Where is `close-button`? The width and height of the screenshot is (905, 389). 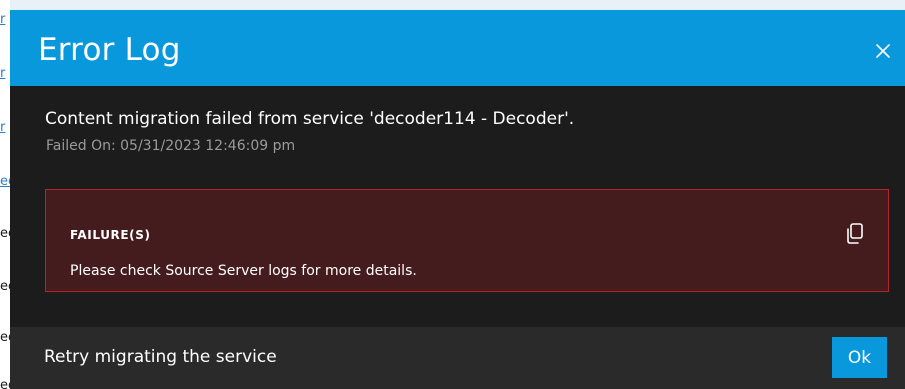 close-button is located at coordinates (883, 51).